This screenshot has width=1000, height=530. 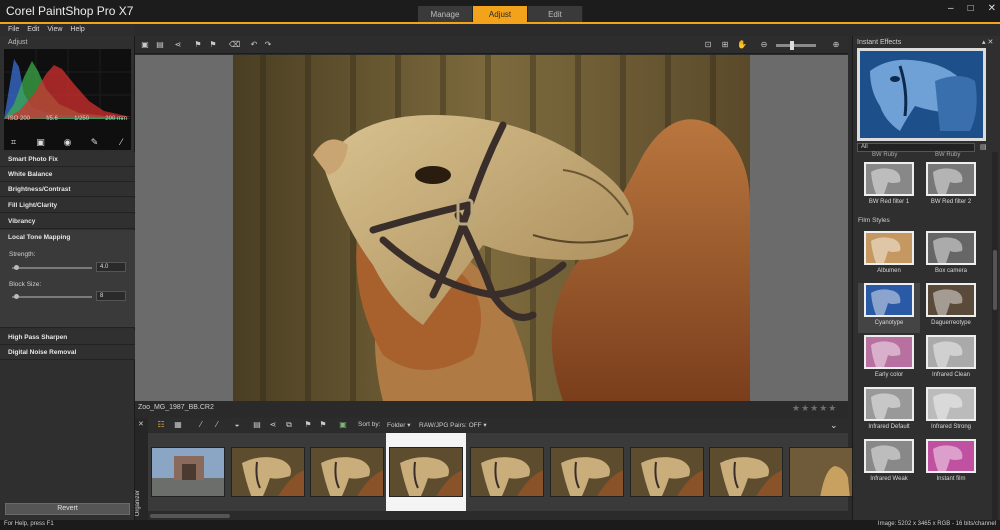 I want to click on file-name: Zoo_MG_1987_BB.CR2, so click(x=176, y=407).